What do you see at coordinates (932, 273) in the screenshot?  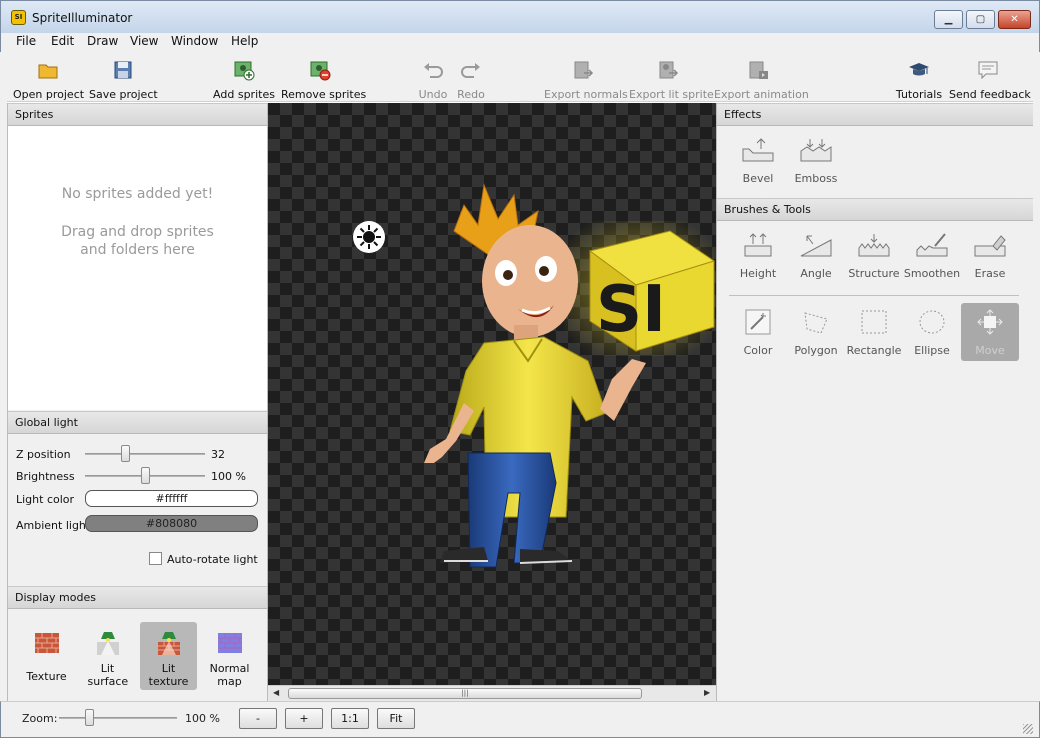 I see `smoothen-label: Smoothen` at bounding box center [932, 273].